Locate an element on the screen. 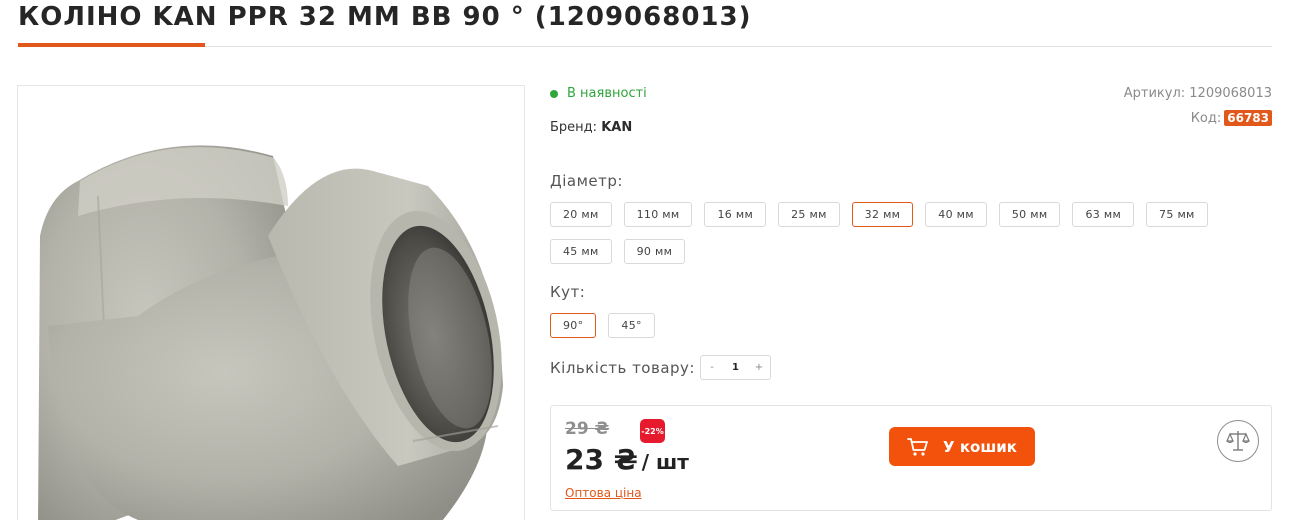 This screenshot has height=520, width=1303. add-to-cart-label: У кошик is located at coordinates (980, 446).